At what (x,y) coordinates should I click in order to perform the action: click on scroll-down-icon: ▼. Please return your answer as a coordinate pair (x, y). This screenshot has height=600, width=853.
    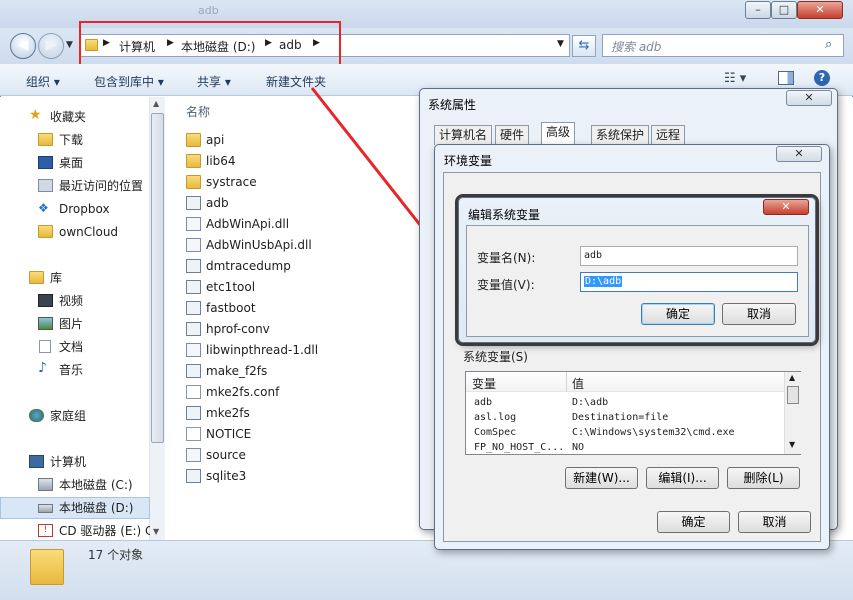
    Looking at the image, I should click on (792, 444).